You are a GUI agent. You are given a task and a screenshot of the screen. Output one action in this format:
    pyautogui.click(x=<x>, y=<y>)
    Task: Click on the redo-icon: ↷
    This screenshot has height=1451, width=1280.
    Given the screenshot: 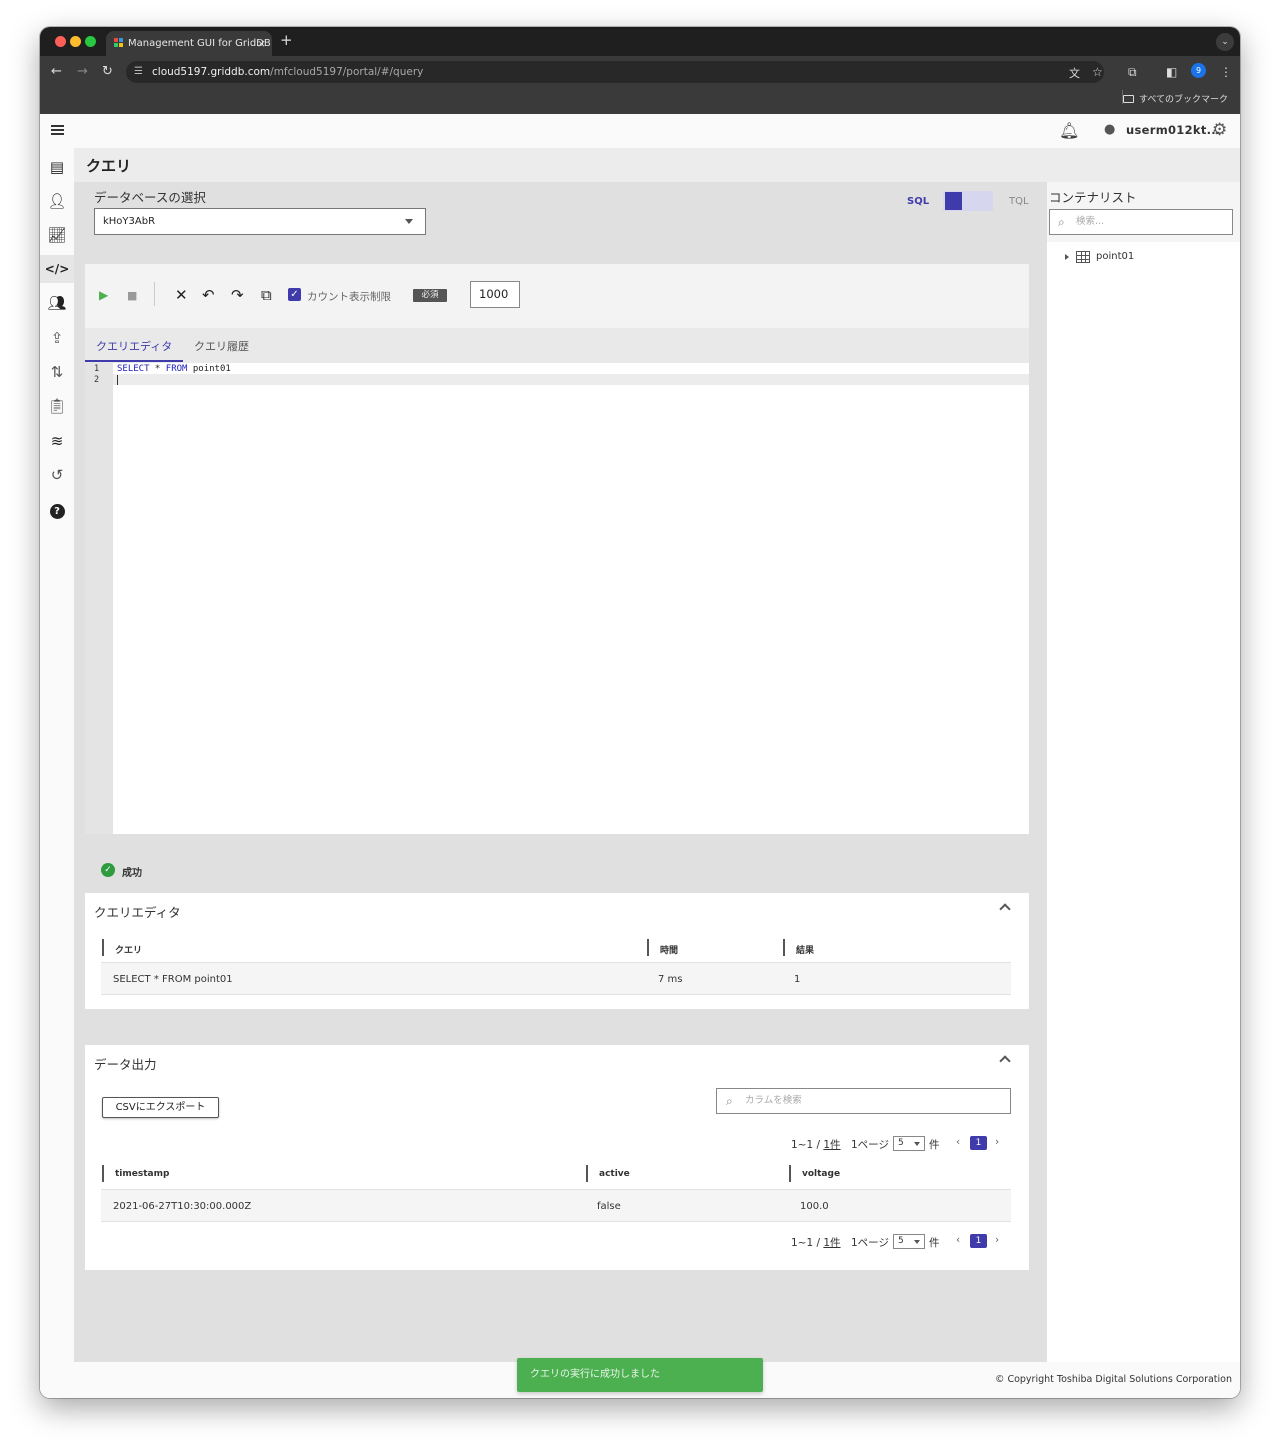 What is the action you would take?
    pyautogui.click(x=237, y=295)
    